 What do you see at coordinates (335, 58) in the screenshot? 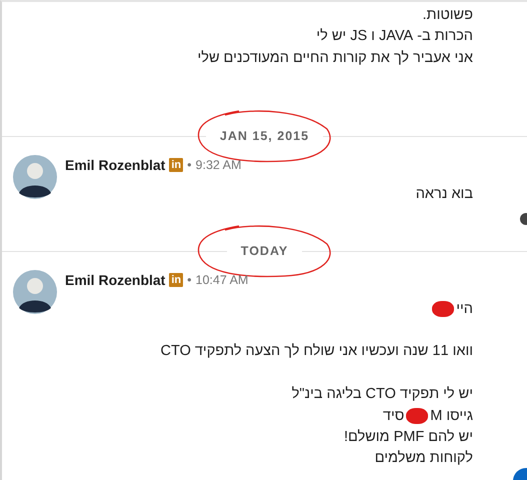
I see `message-text: אני אעביר לך את קורות החיים המעודכנים שלי` at bounding box center [335, 58].